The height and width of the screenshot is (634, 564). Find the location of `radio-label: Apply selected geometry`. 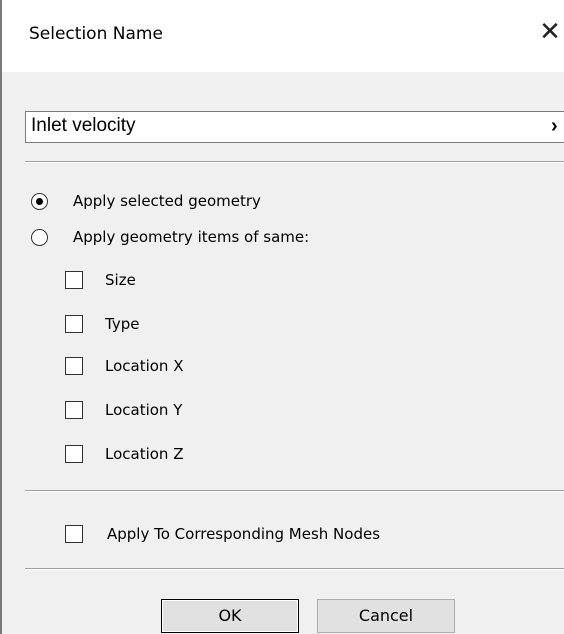

radio-label: Apply selected geometry is located at coordinates (167, 201).